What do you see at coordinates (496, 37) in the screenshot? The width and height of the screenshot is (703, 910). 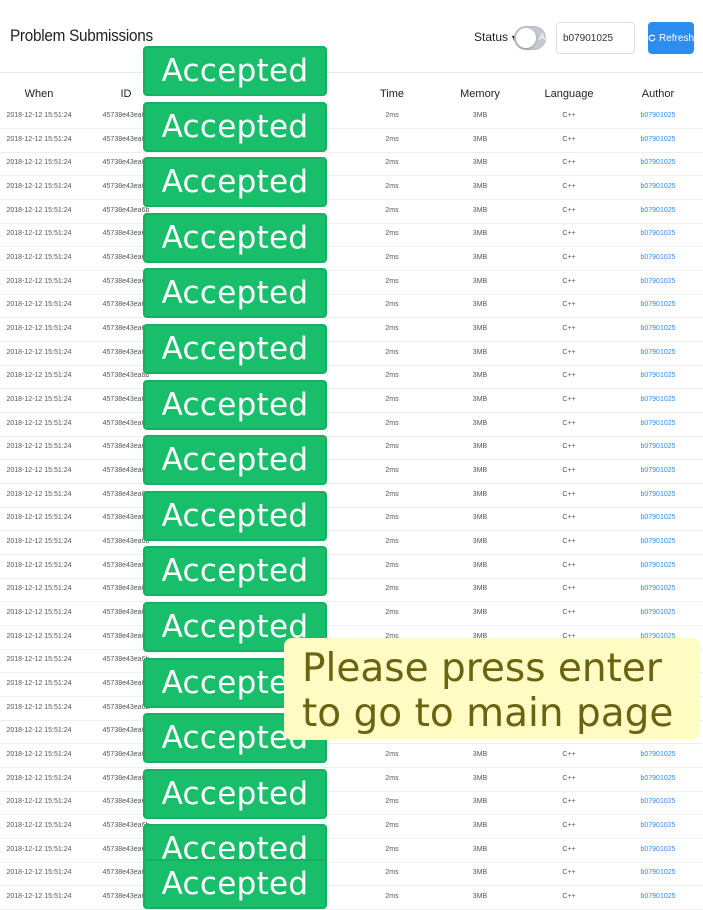 I see `status-filter-dropdown: Status▼` at bounding box center [496, 37].